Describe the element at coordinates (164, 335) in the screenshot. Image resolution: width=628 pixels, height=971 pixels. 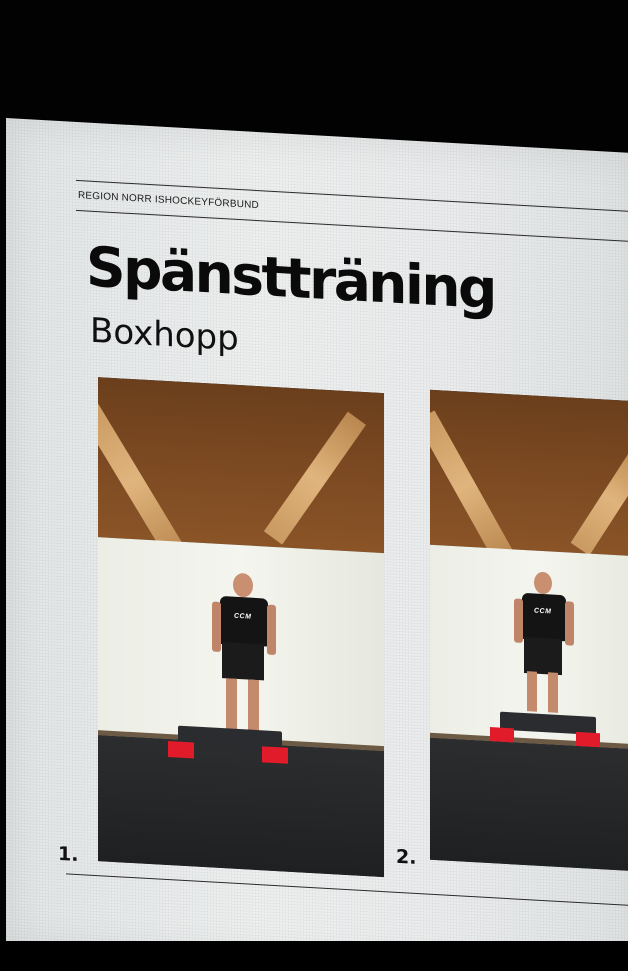
I see `page-subtitle: Boxhopp` at that location.